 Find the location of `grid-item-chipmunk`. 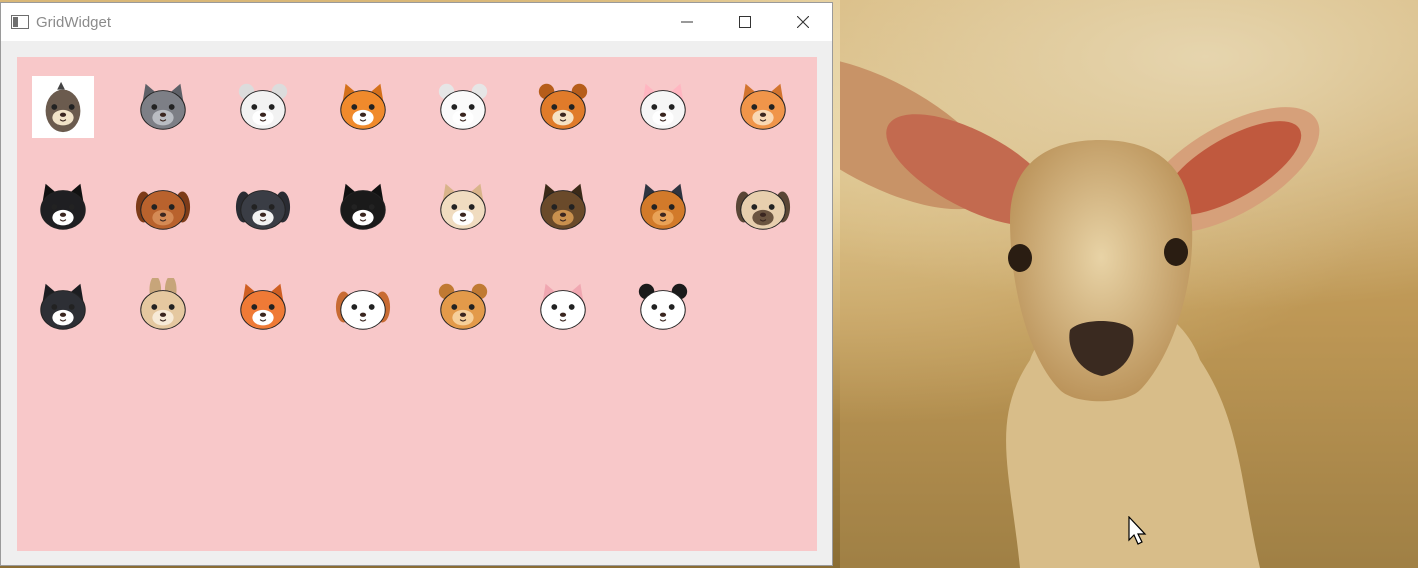

grid-item-chipmunk is located at coordinates (563, 107).